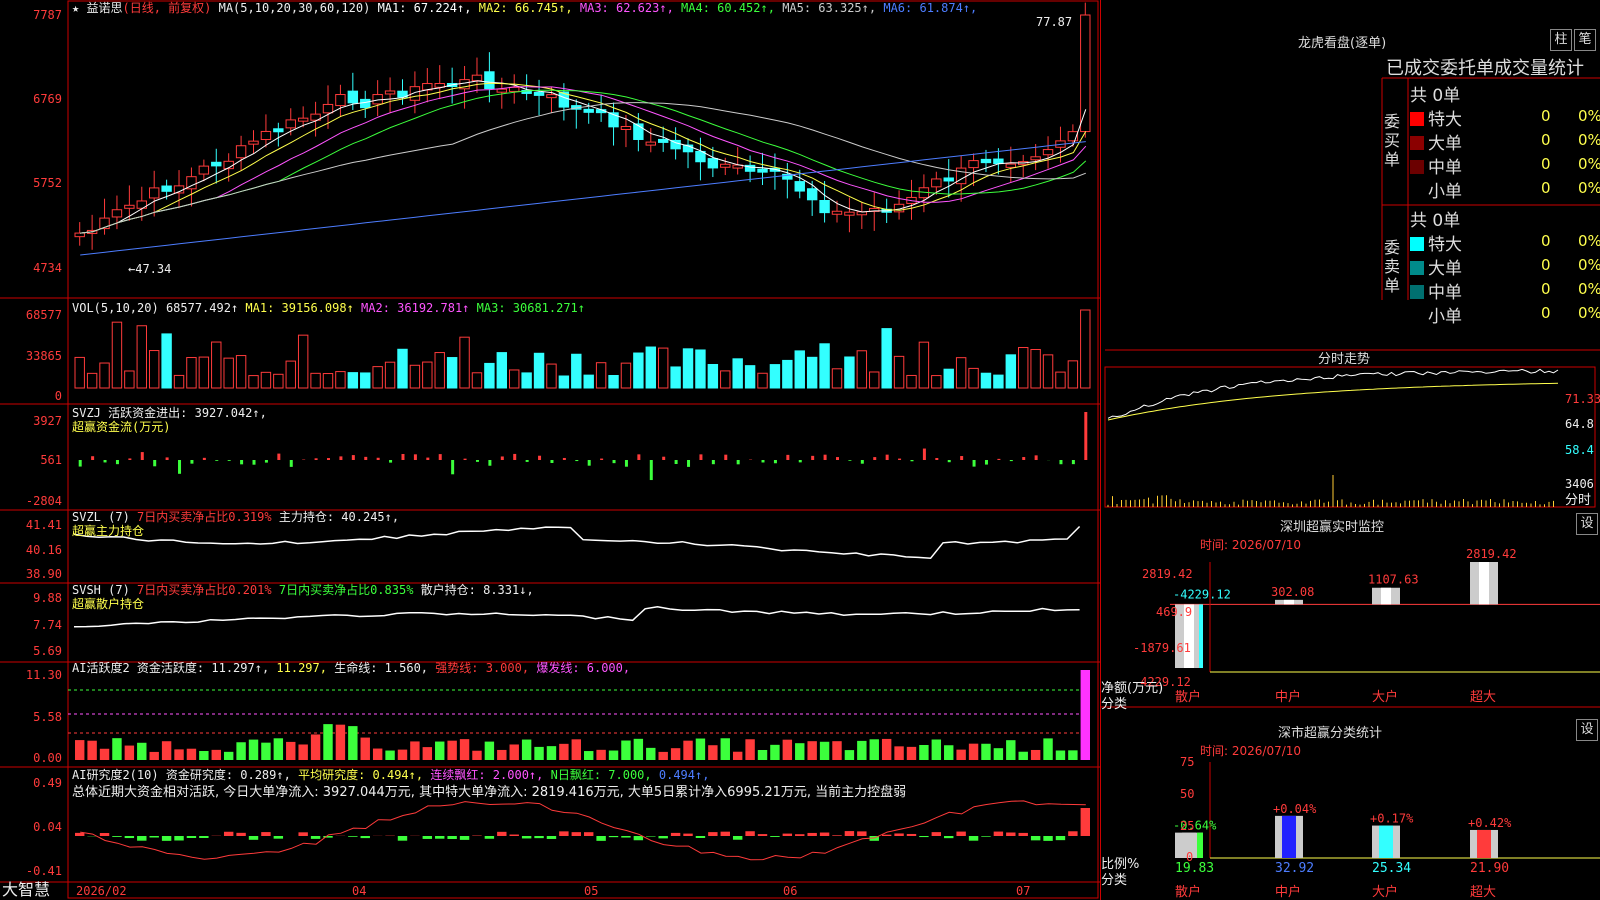 The width and height of the screenshot is (1600, 900). Describe the element at coordinates (1350, 425) in the screenshot. I see `intraday-chart` at that location.